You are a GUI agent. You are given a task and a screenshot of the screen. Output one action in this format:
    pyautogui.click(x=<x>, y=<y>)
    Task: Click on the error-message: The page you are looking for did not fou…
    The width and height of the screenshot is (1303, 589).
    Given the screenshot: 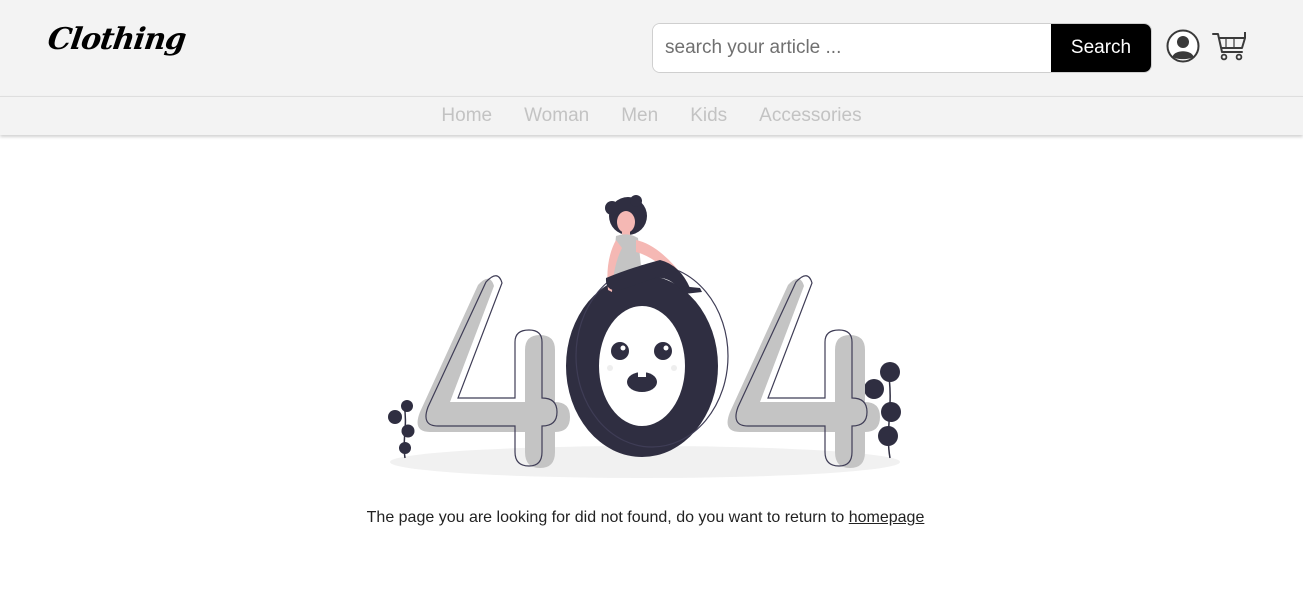 What is the action you would take?
    pyautogui.click(x=645, y=518)
    